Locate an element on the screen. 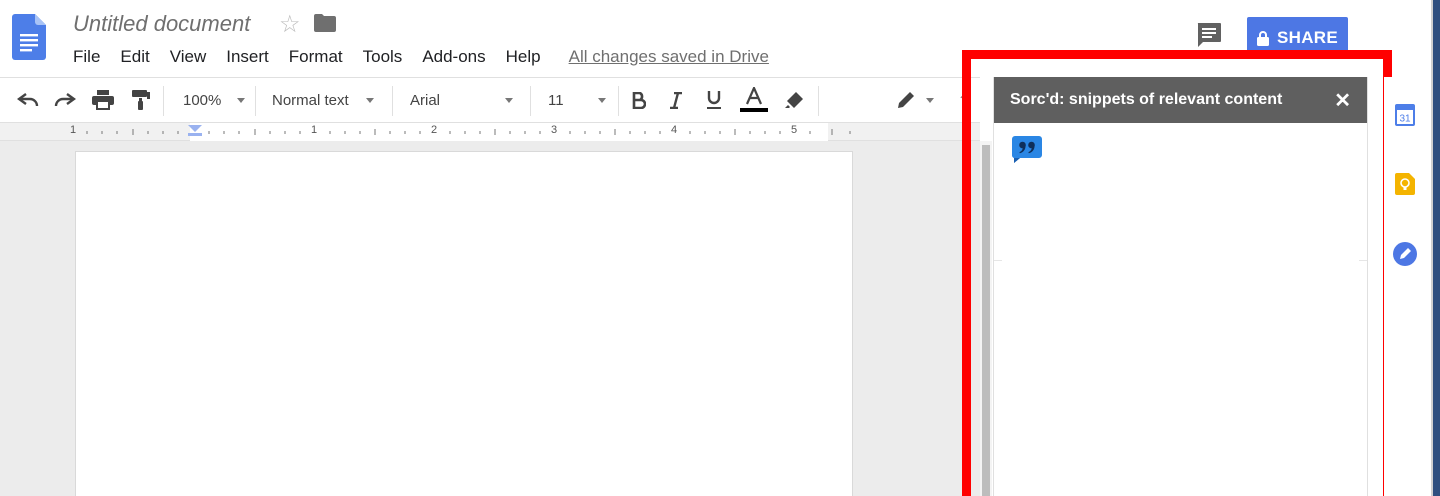 This screenshot has height=496, width=1440. lock-icon is located at coordinates (1262, 38).